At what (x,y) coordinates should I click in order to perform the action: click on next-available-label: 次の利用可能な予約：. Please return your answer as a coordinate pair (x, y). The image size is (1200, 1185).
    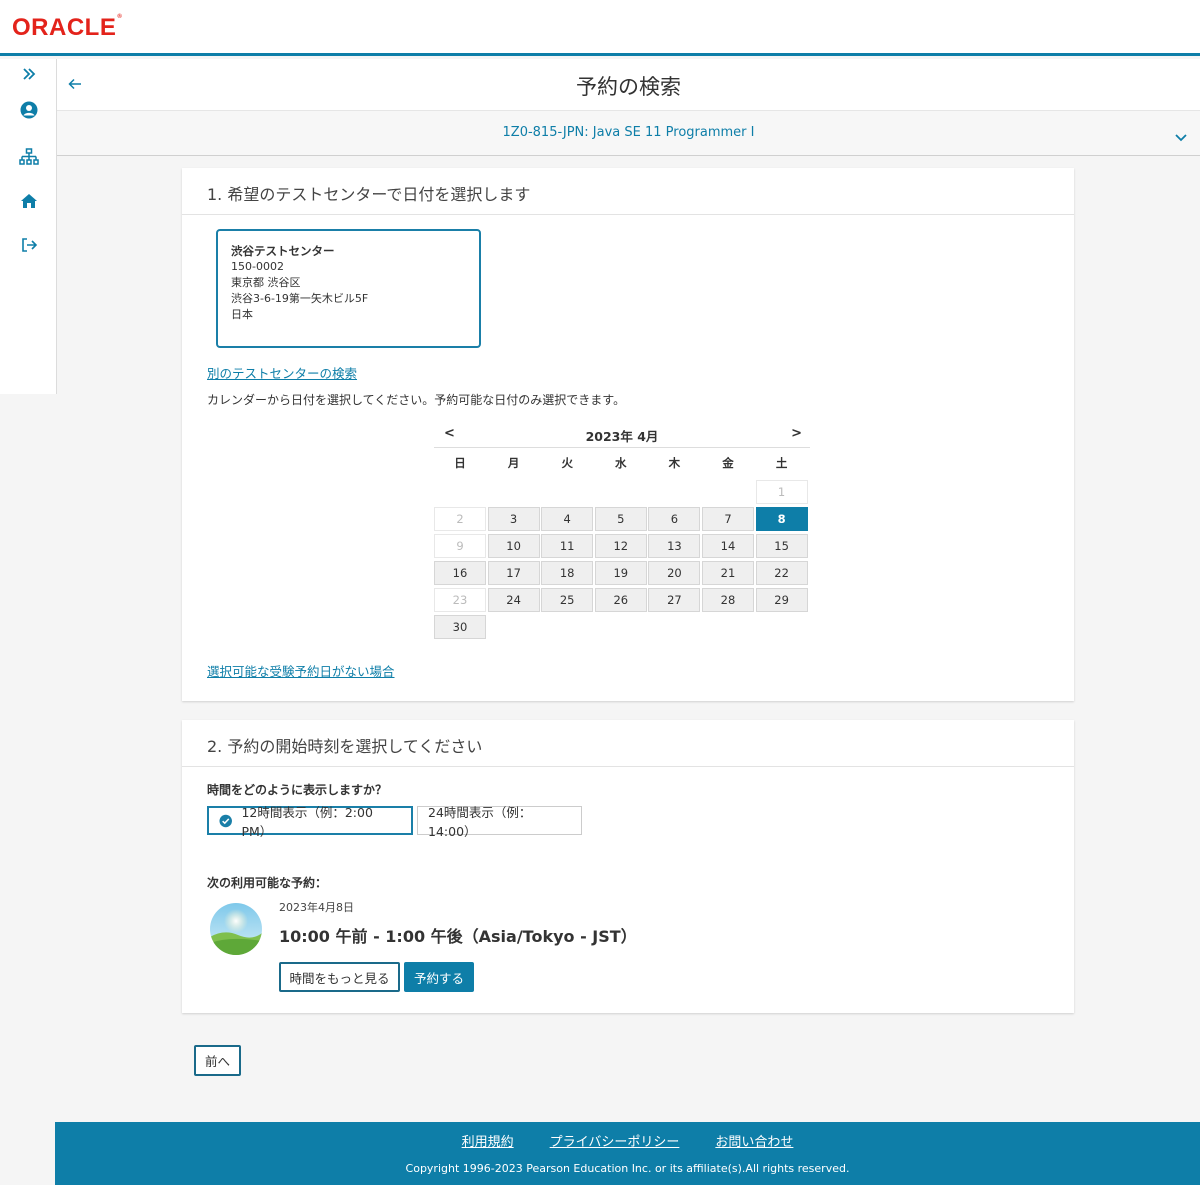
    Looking at the image, I should click on (267, 883).